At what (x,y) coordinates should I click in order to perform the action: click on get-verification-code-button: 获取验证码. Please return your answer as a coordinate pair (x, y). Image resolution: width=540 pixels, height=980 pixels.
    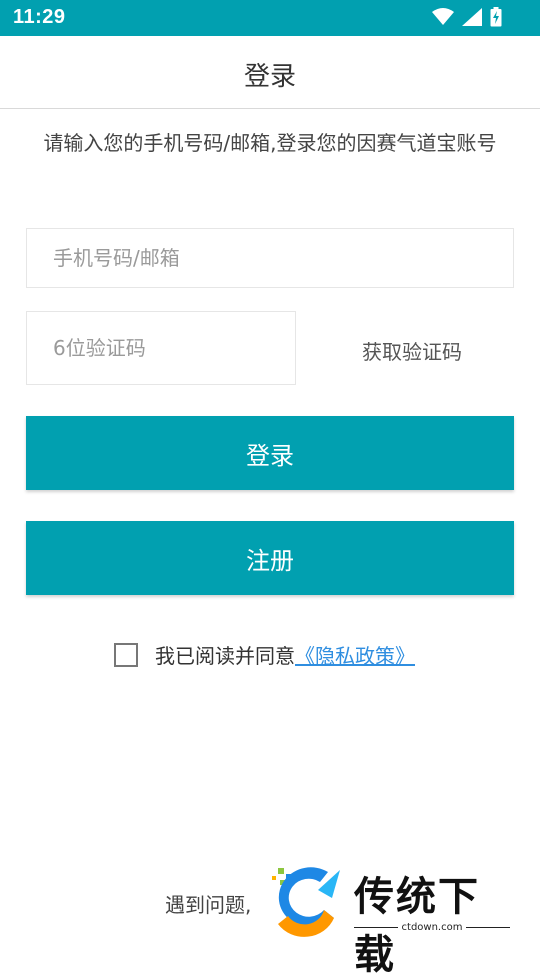
    Looking at the image, I should click on (412, 350).